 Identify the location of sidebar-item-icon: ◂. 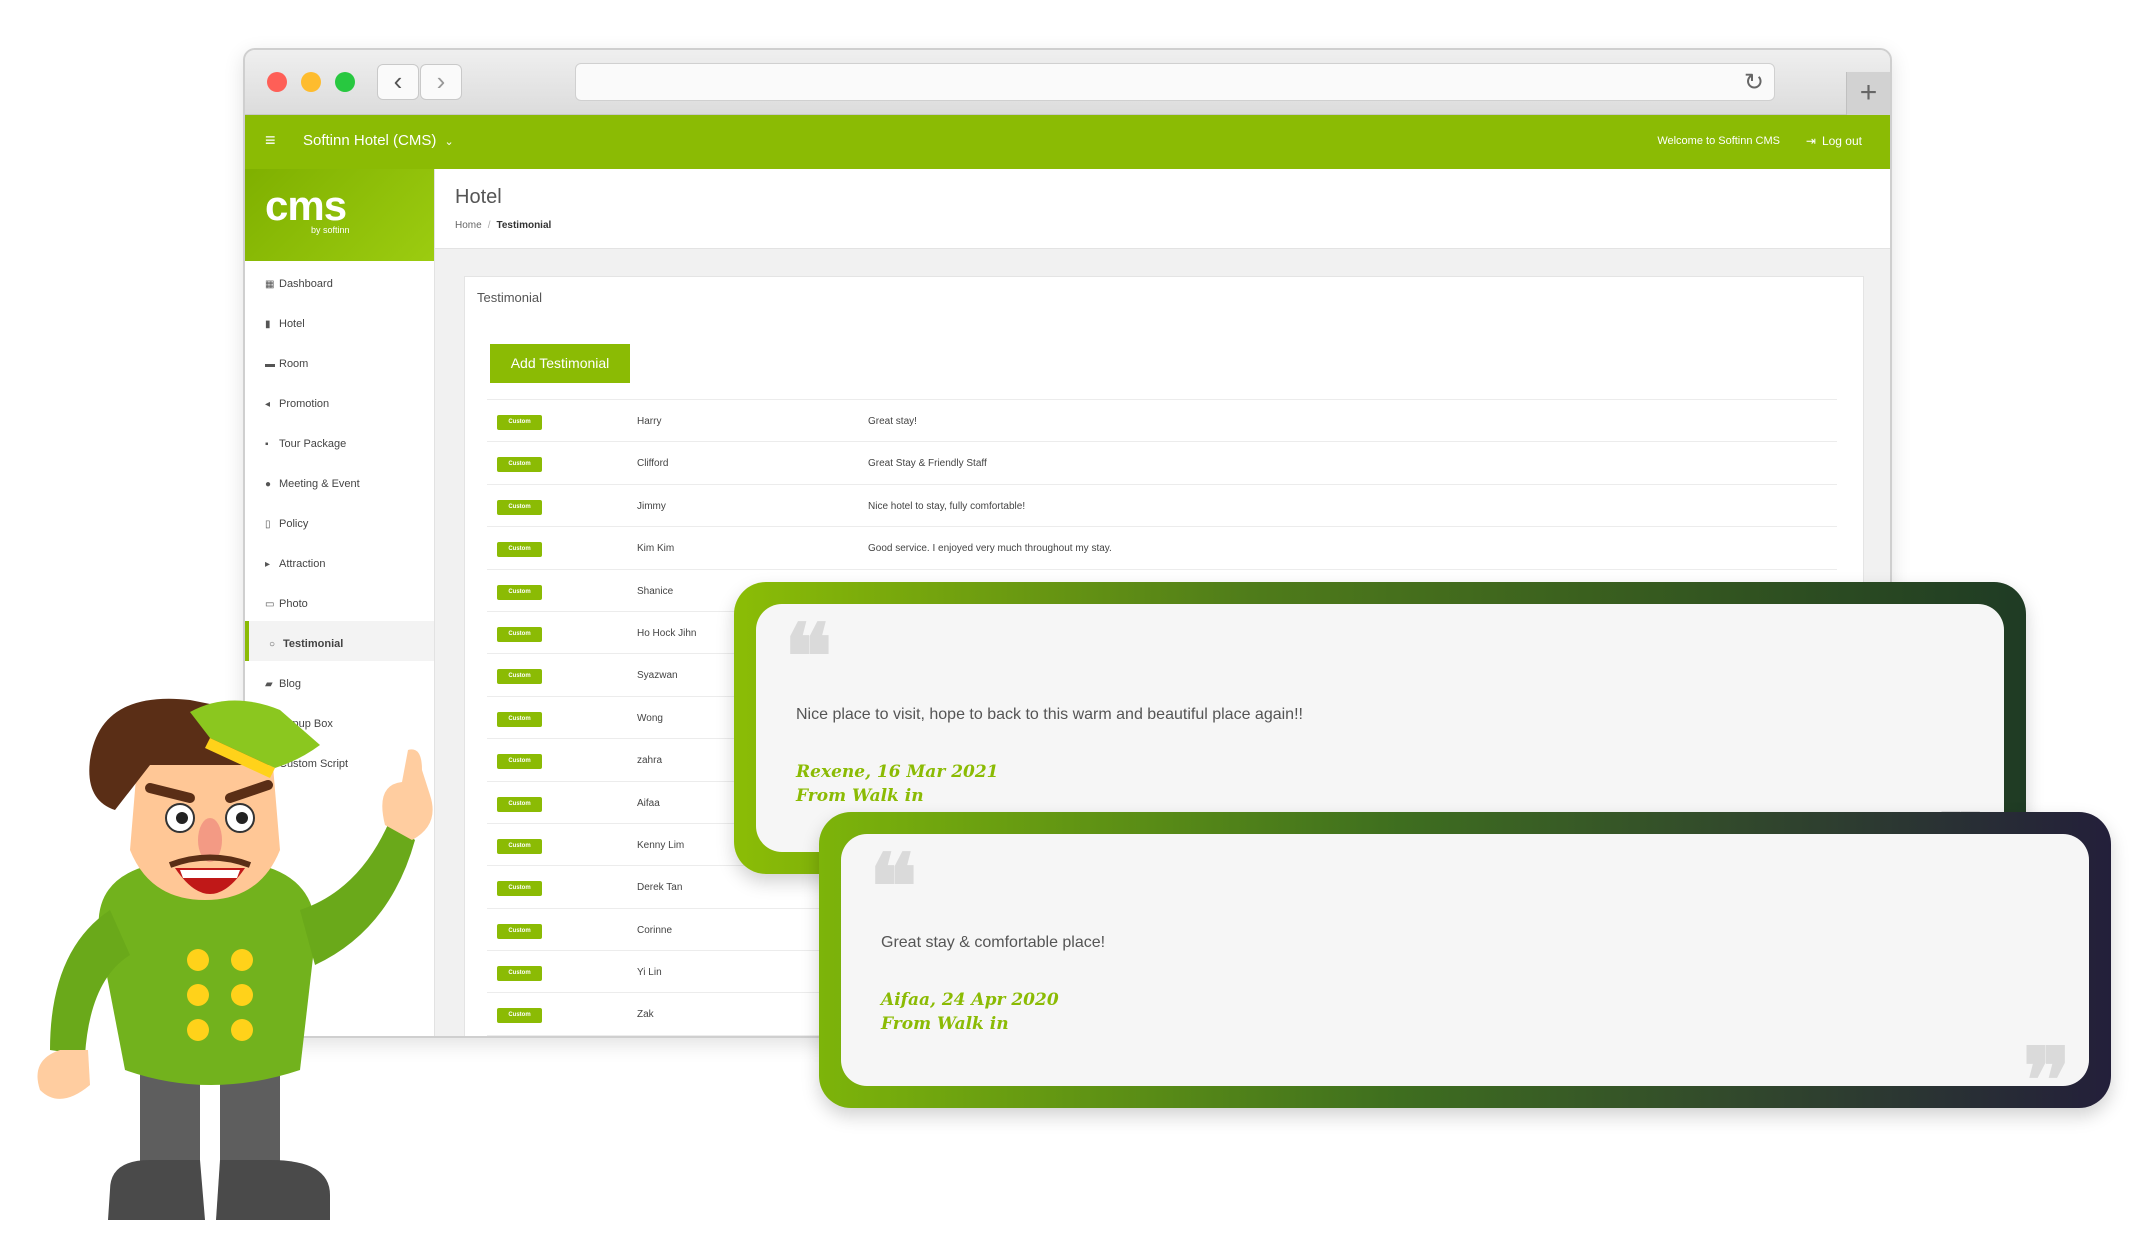
(268, 404).